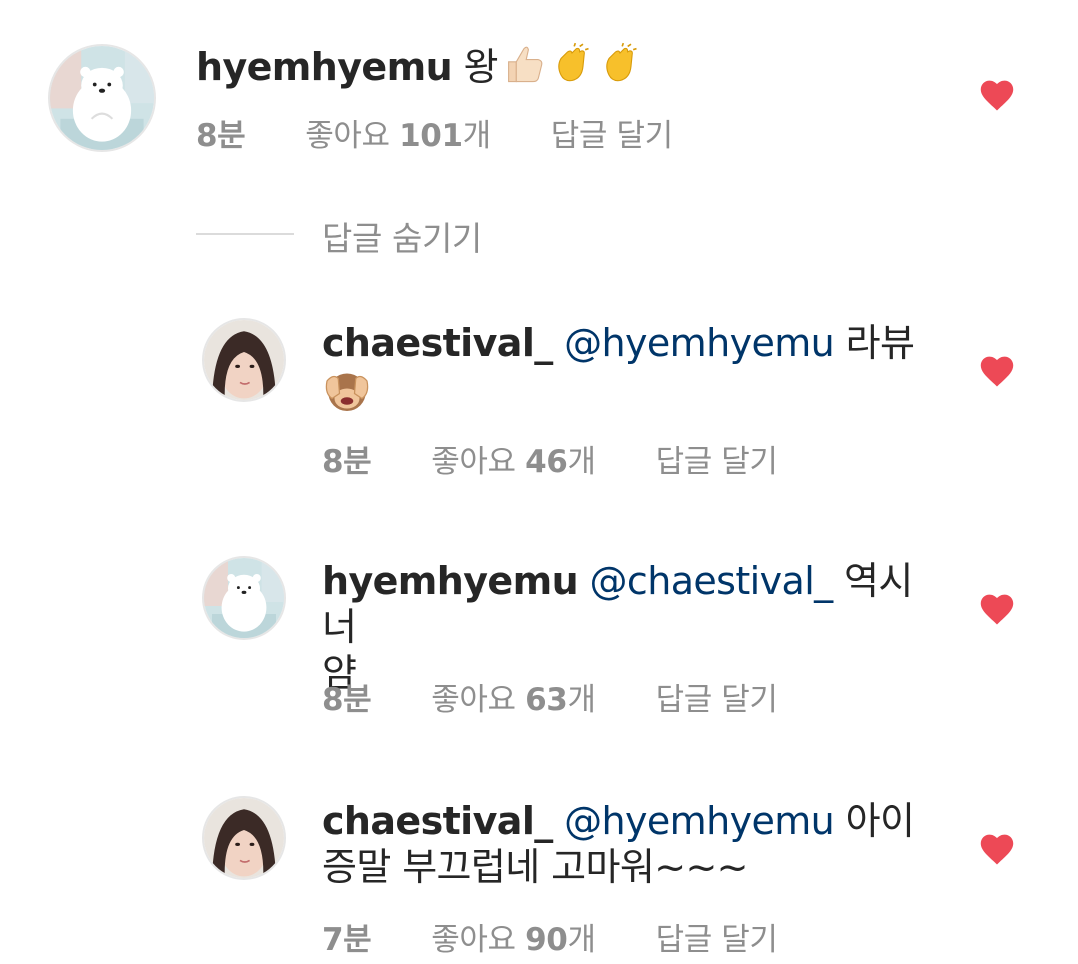 This screenshot has height=964, width=1078. Describe the element at coordinates (546, 940) in the screenshot. I see `likes-count: 90` at that location.